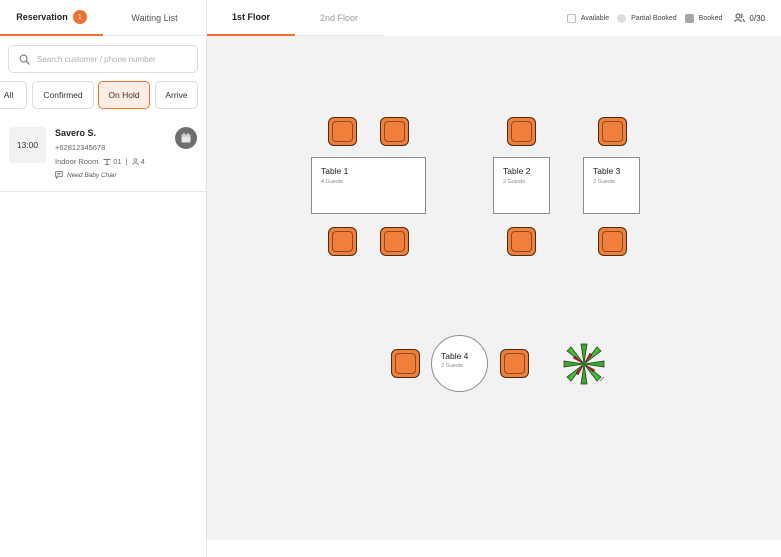 The height and width of the screenshot is (557, 781). What do you see at coordinates (112, 59) in the screenshot?
I see `search-input` at bounding box center [112, 59].